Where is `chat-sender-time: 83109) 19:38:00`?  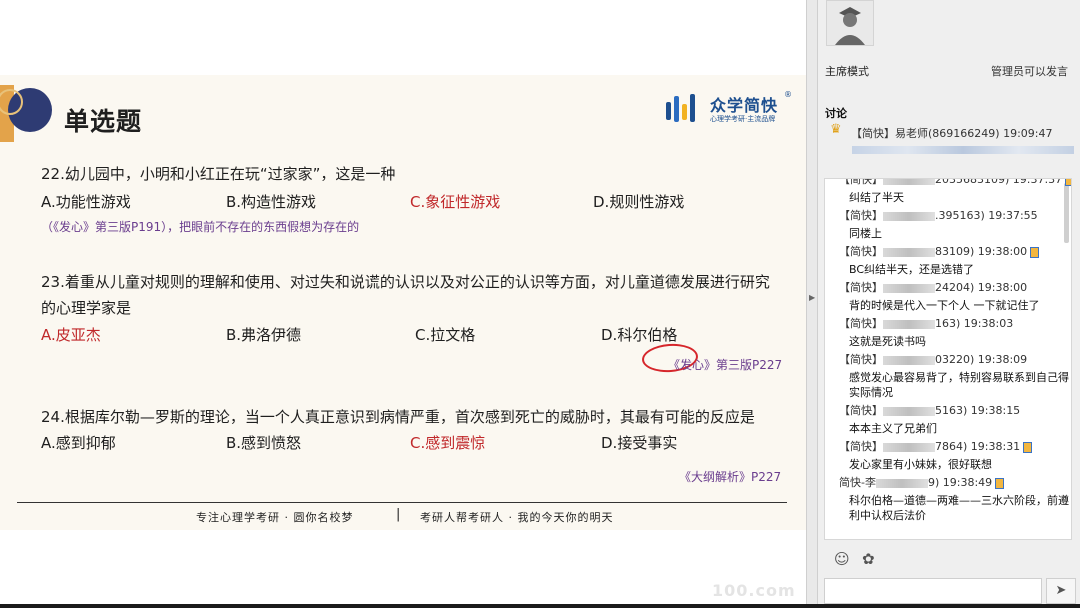 chat-sender-time: 83109) 19:38:00 is located at coordinates (981, 251).